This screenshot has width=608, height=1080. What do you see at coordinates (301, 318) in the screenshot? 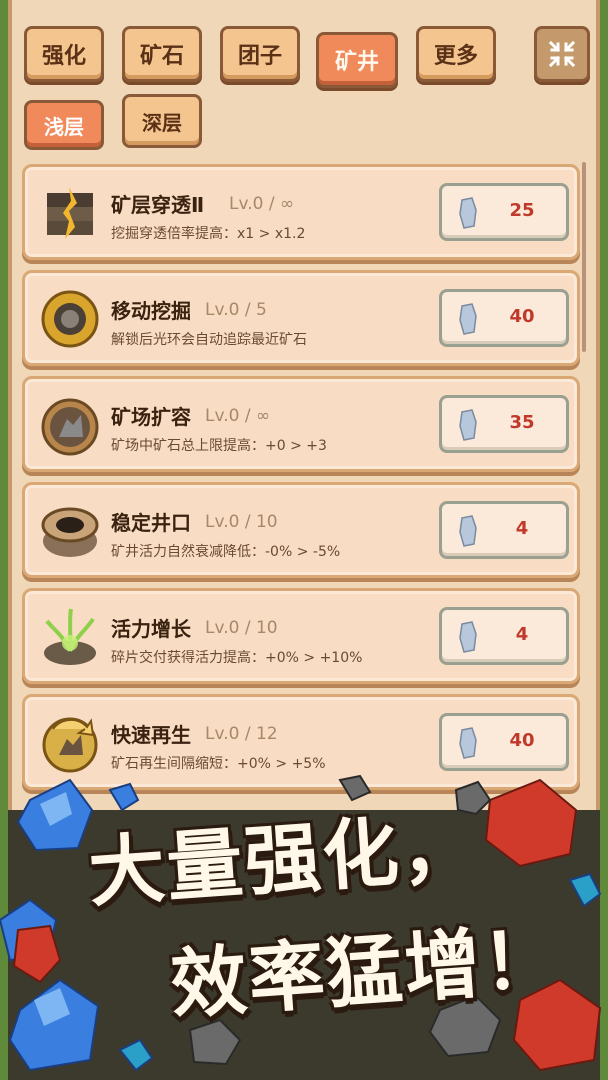
I see `upgrade-card: 移动挖掘 Lv.0 / 5 解锁后光环会自动追踪最近矿石 40` at bounding box center [301, 318].